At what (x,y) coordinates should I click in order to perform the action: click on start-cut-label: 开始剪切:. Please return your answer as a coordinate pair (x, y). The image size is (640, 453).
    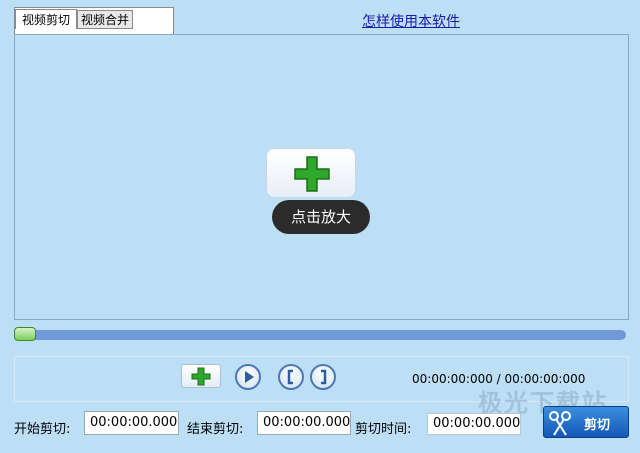
    Looking at the image, I should click on (42, 429).